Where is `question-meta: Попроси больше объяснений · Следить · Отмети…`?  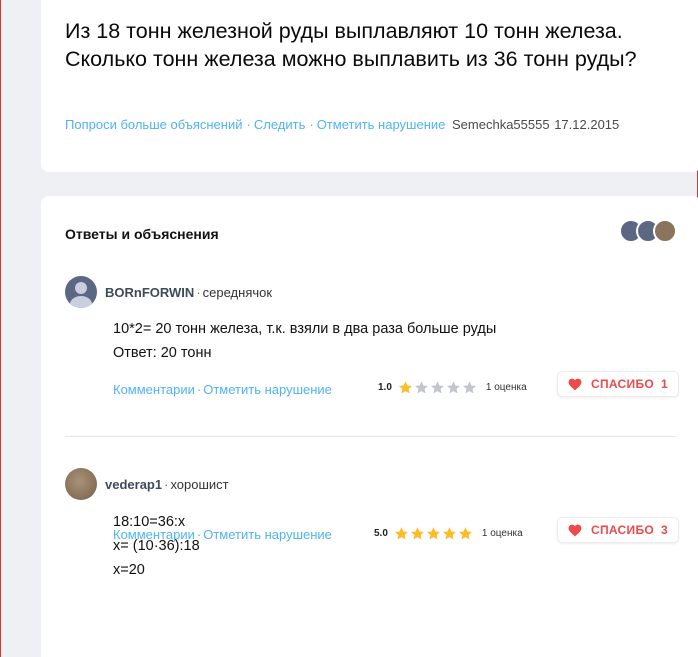 question-meta: Попроси больше объяснений · Следить · Отмети… is located at coordinates (342, 124).